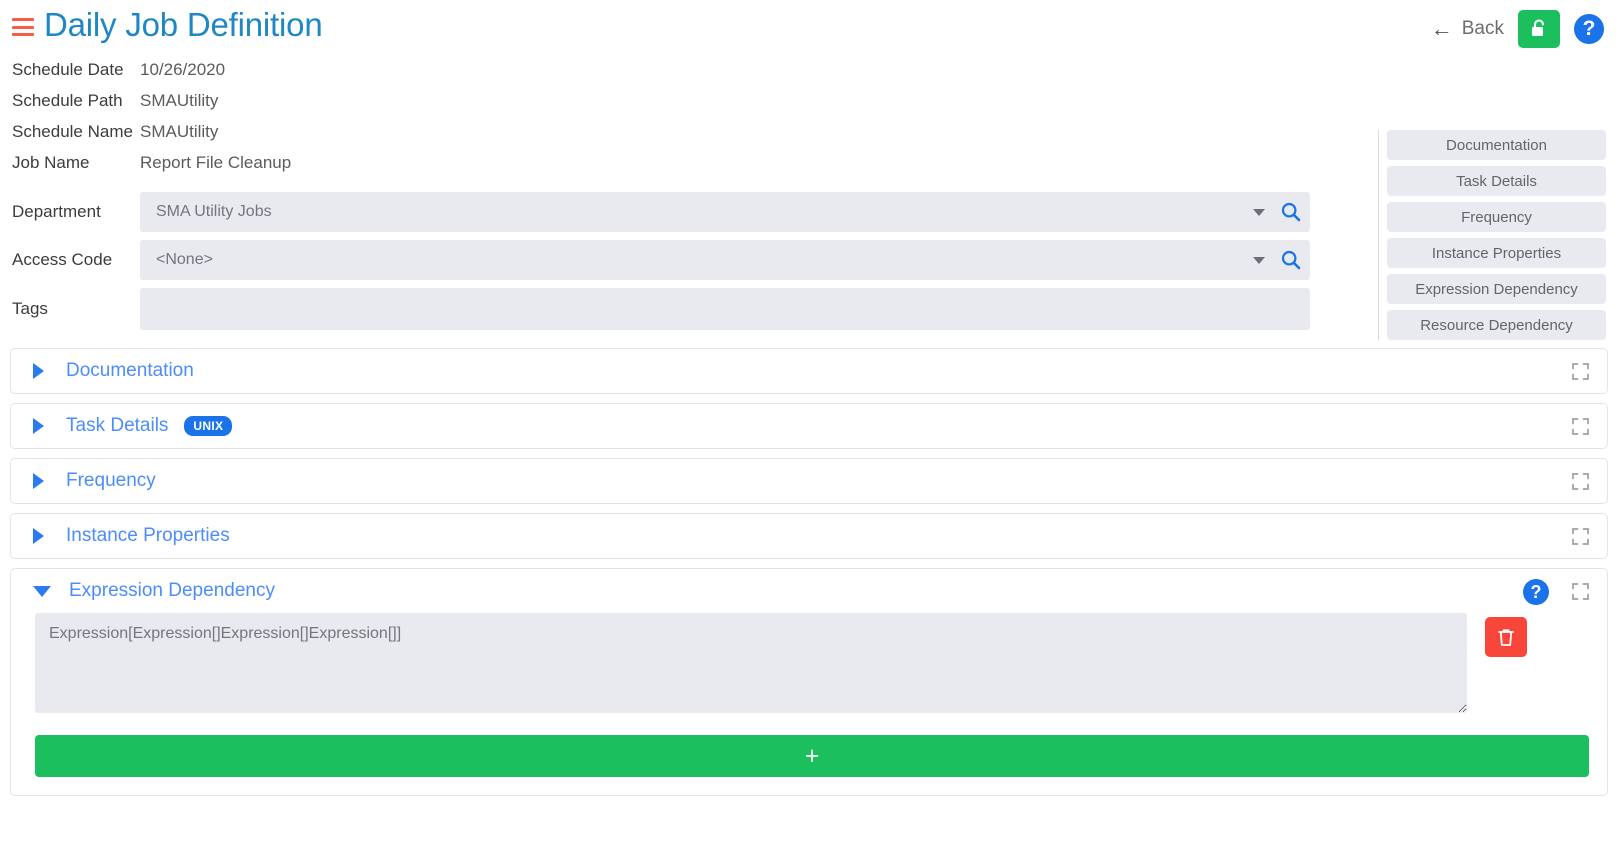 Image resolution: width=1618 pixels, height=852 pixels. I want to click on section-header-frequency: Frequency, so click(809, 481).